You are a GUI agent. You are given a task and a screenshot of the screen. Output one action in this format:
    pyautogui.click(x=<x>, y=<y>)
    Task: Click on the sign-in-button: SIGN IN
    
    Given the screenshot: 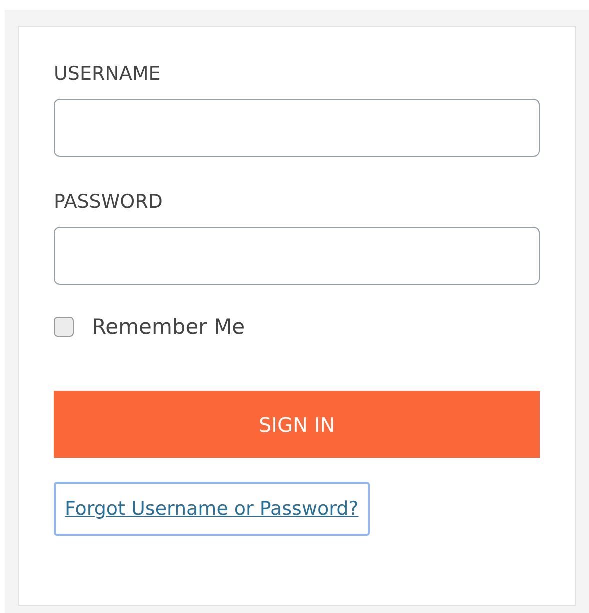 What is the action you would take?
    pyautogui.click(x=297, y=424)
    